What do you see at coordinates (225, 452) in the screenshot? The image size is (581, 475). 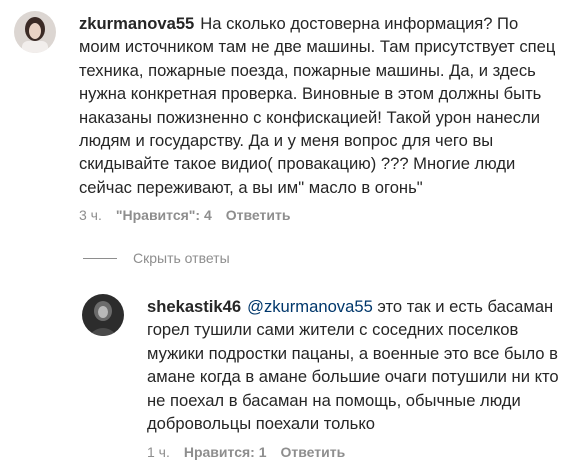 I see `likes-count: Нравится: 1` at bounding box center [225, 452].